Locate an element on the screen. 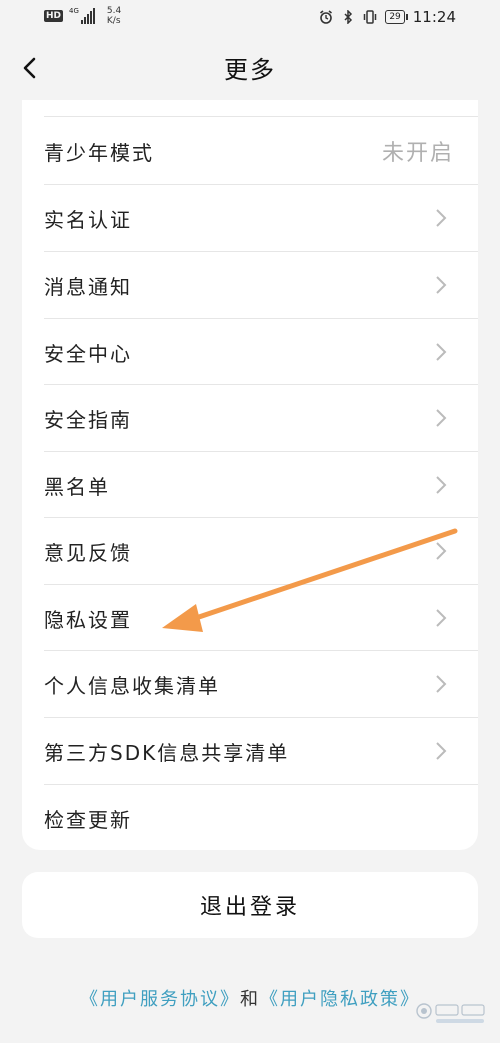 The width and height of the screenshot is (500, 1043). row-label: 安全指南 is located at coordinates (88, 419).